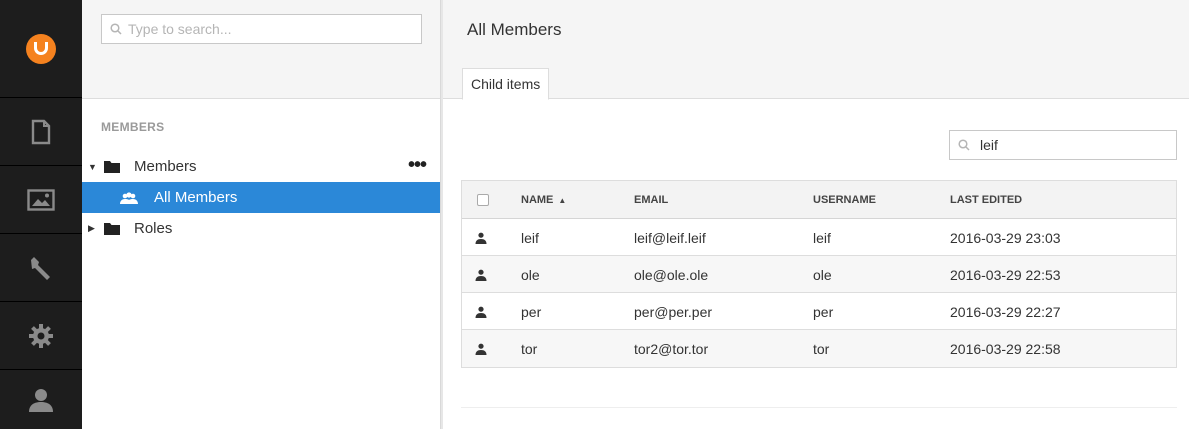  I want to click on section-settings, so click(41, 268).